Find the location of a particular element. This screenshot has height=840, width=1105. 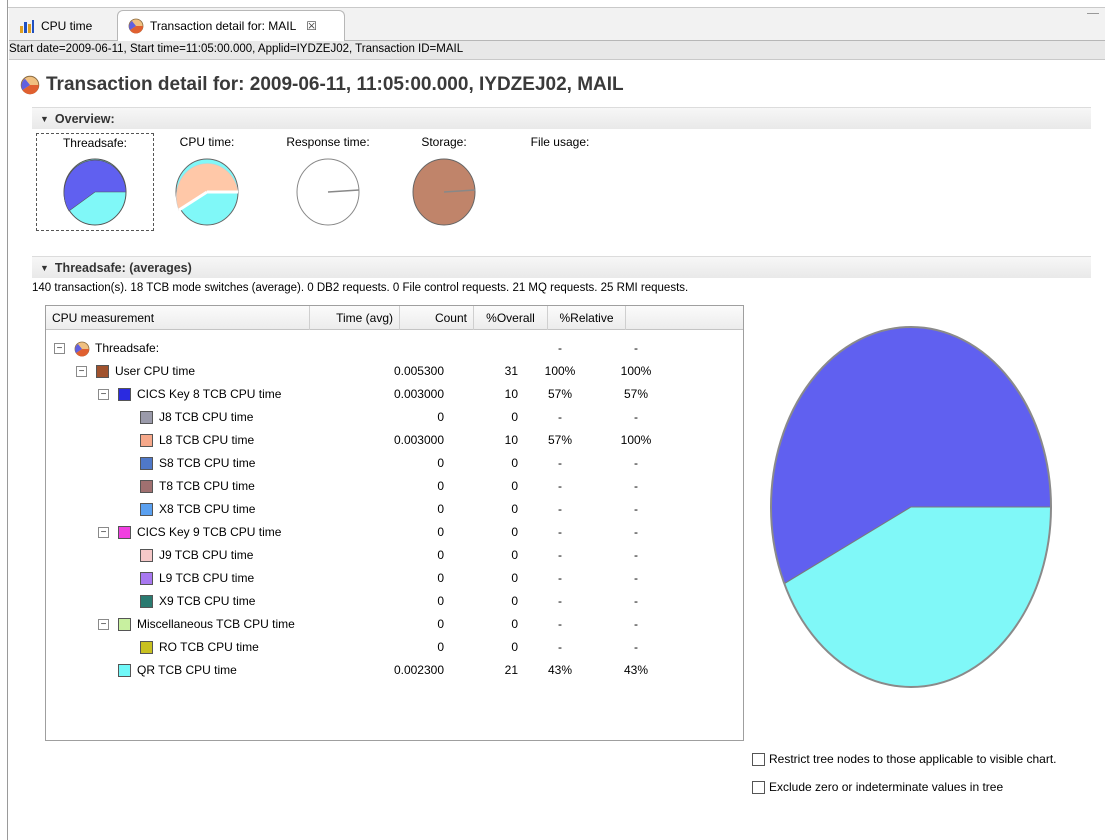

row-name-cell: L8 TCB CPU time is located at coordinates (197, 440).